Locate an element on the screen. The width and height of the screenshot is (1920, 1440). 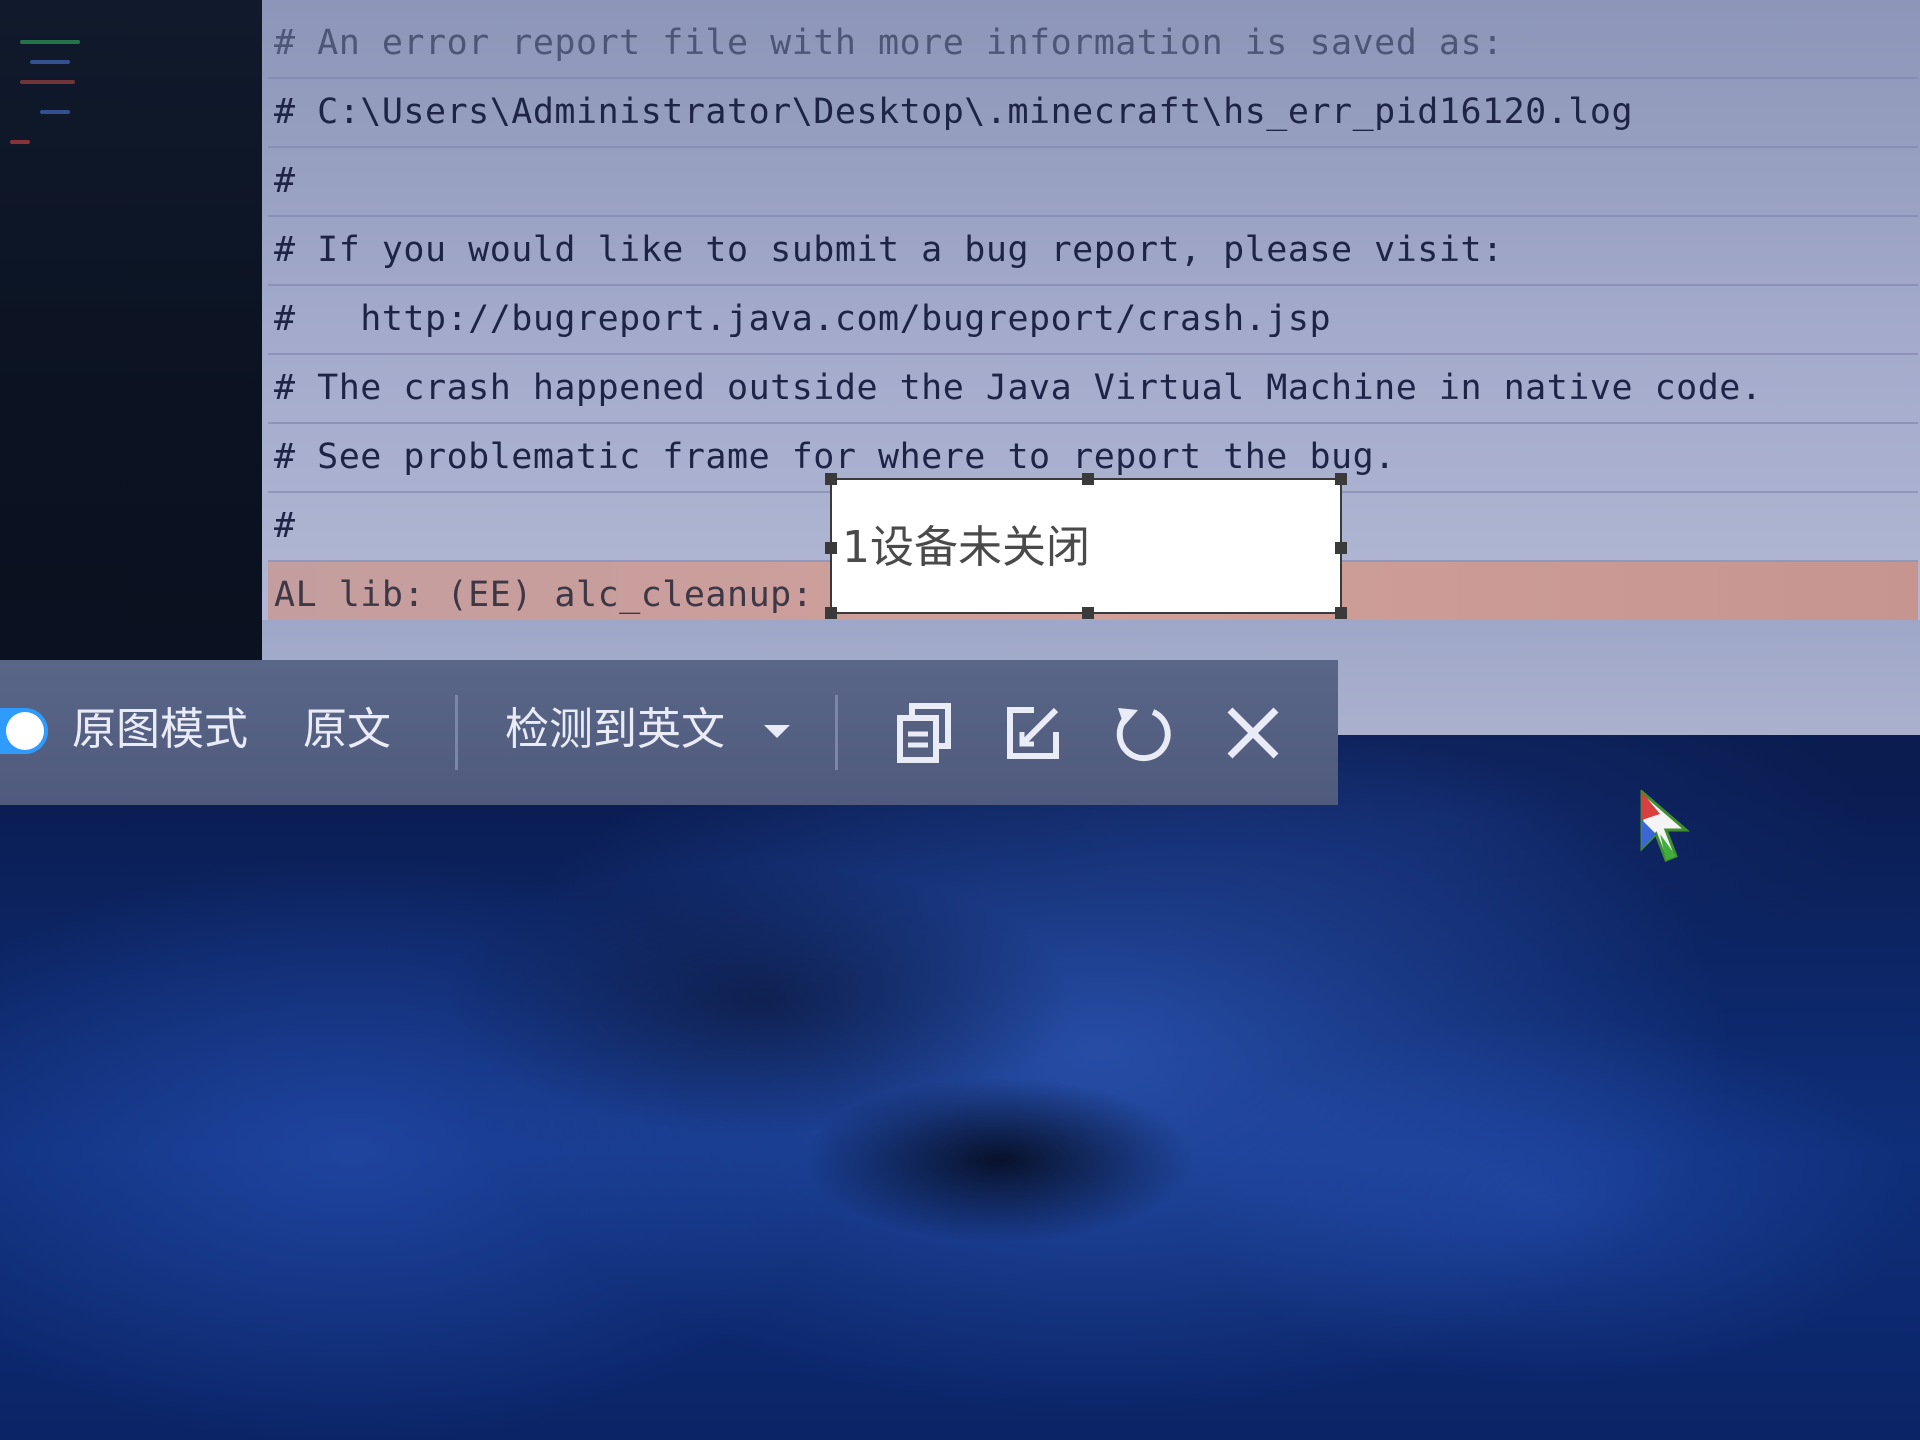
background-editor-window is located at coordinates (131, 330).